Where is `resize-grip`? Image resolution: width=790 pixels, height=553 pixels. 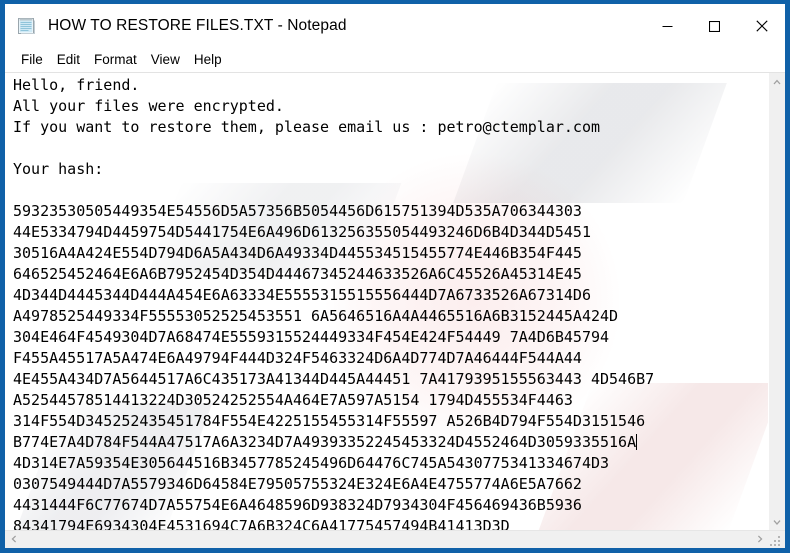
resize-grip is located at coordinates (776, 539).